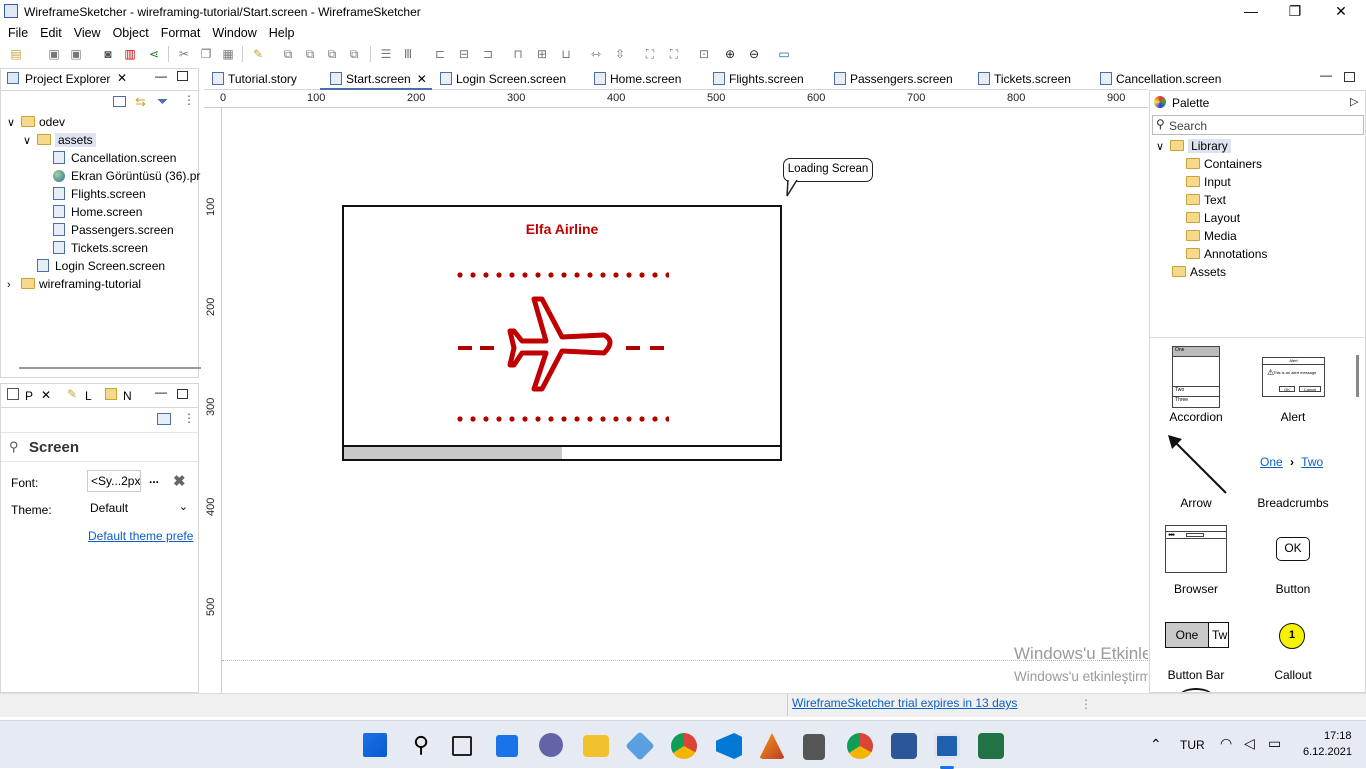 This screenshot has height=769, width=1366. Describe the element at coordinates (566, 54) in the screenshot. I see `align-bottom-icon: ⊔` at that location.